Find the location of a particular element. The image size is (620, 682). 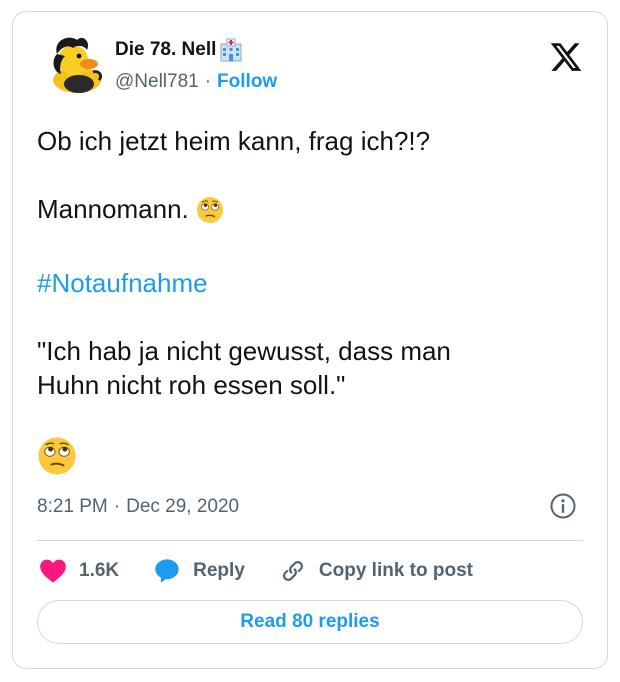

like-button: 1.6K is located at coordinates (79, 571).